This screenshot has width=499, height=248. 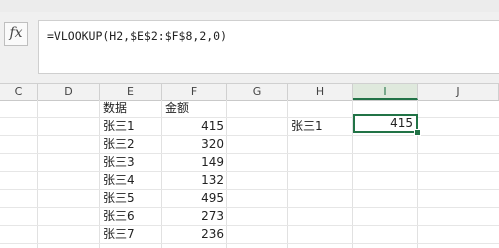 I want to click on active-cell-i2: 415, so click(x=385, y=123).